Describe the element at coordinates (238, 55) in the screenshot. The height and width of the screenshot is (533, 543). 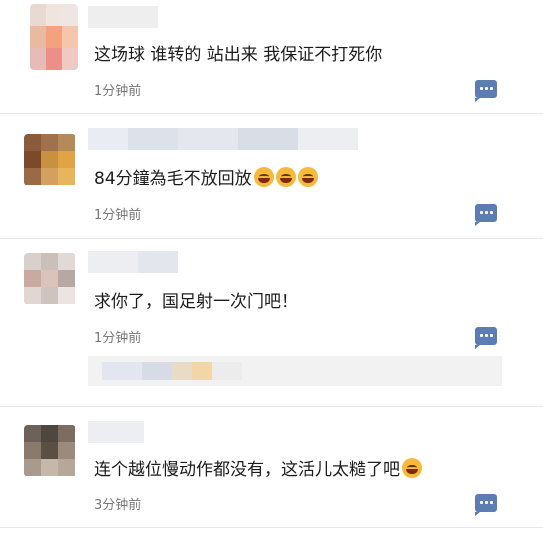
I see `comment-text: 这场球 谁转的 站出来 我保证不打死你` at that location.